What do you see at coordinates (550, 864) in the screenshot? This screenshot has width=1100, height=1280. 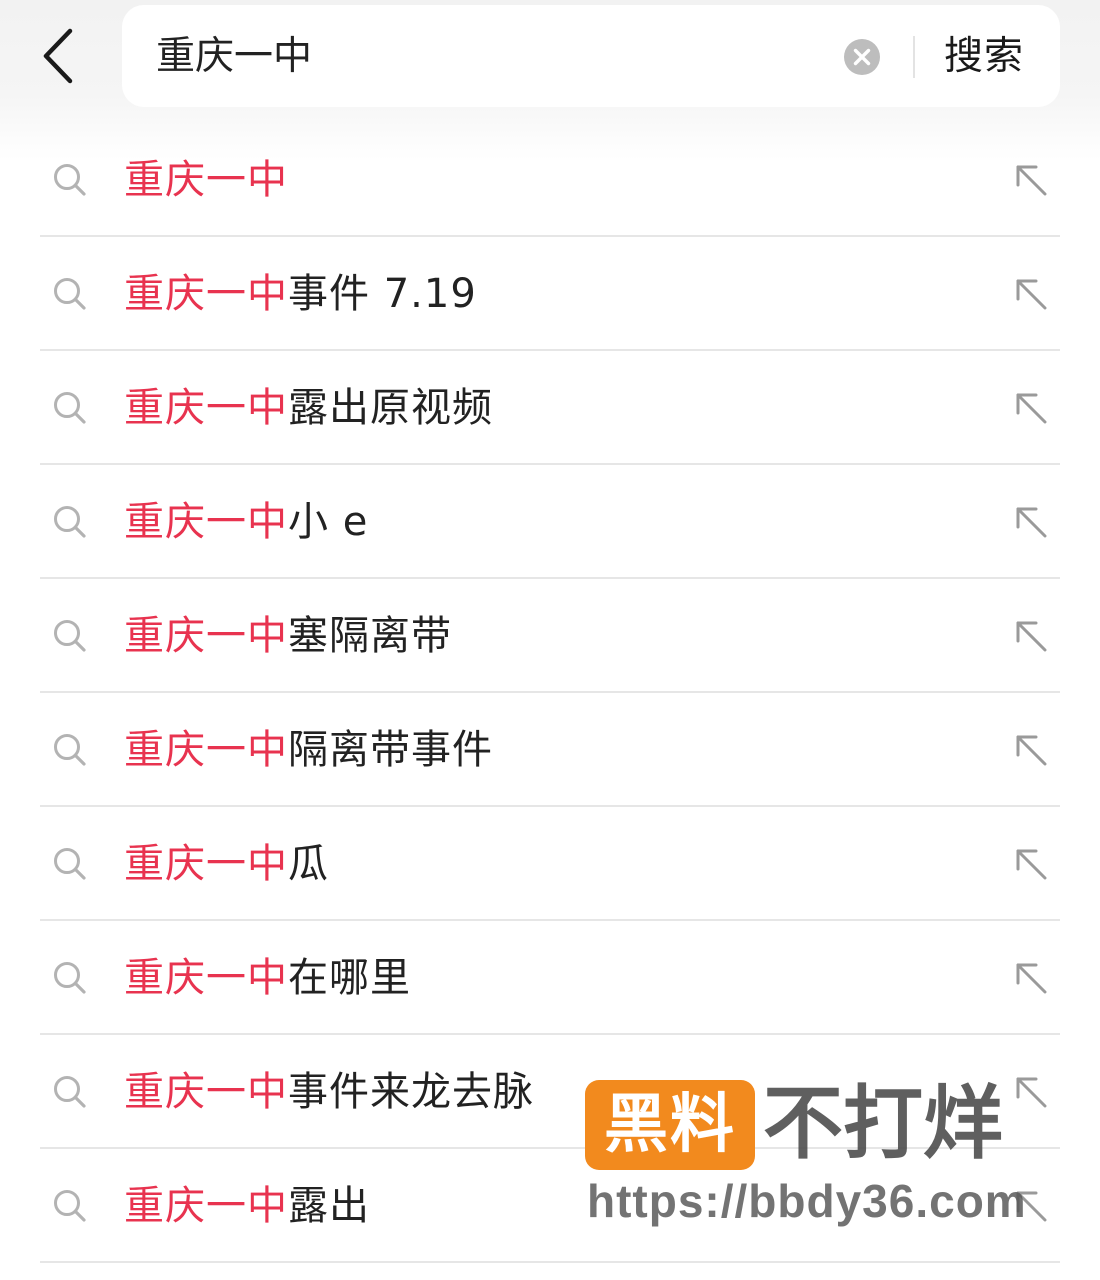 I see `suggestion-item: 重庆一中瓜` at bounding box center [550, 864].